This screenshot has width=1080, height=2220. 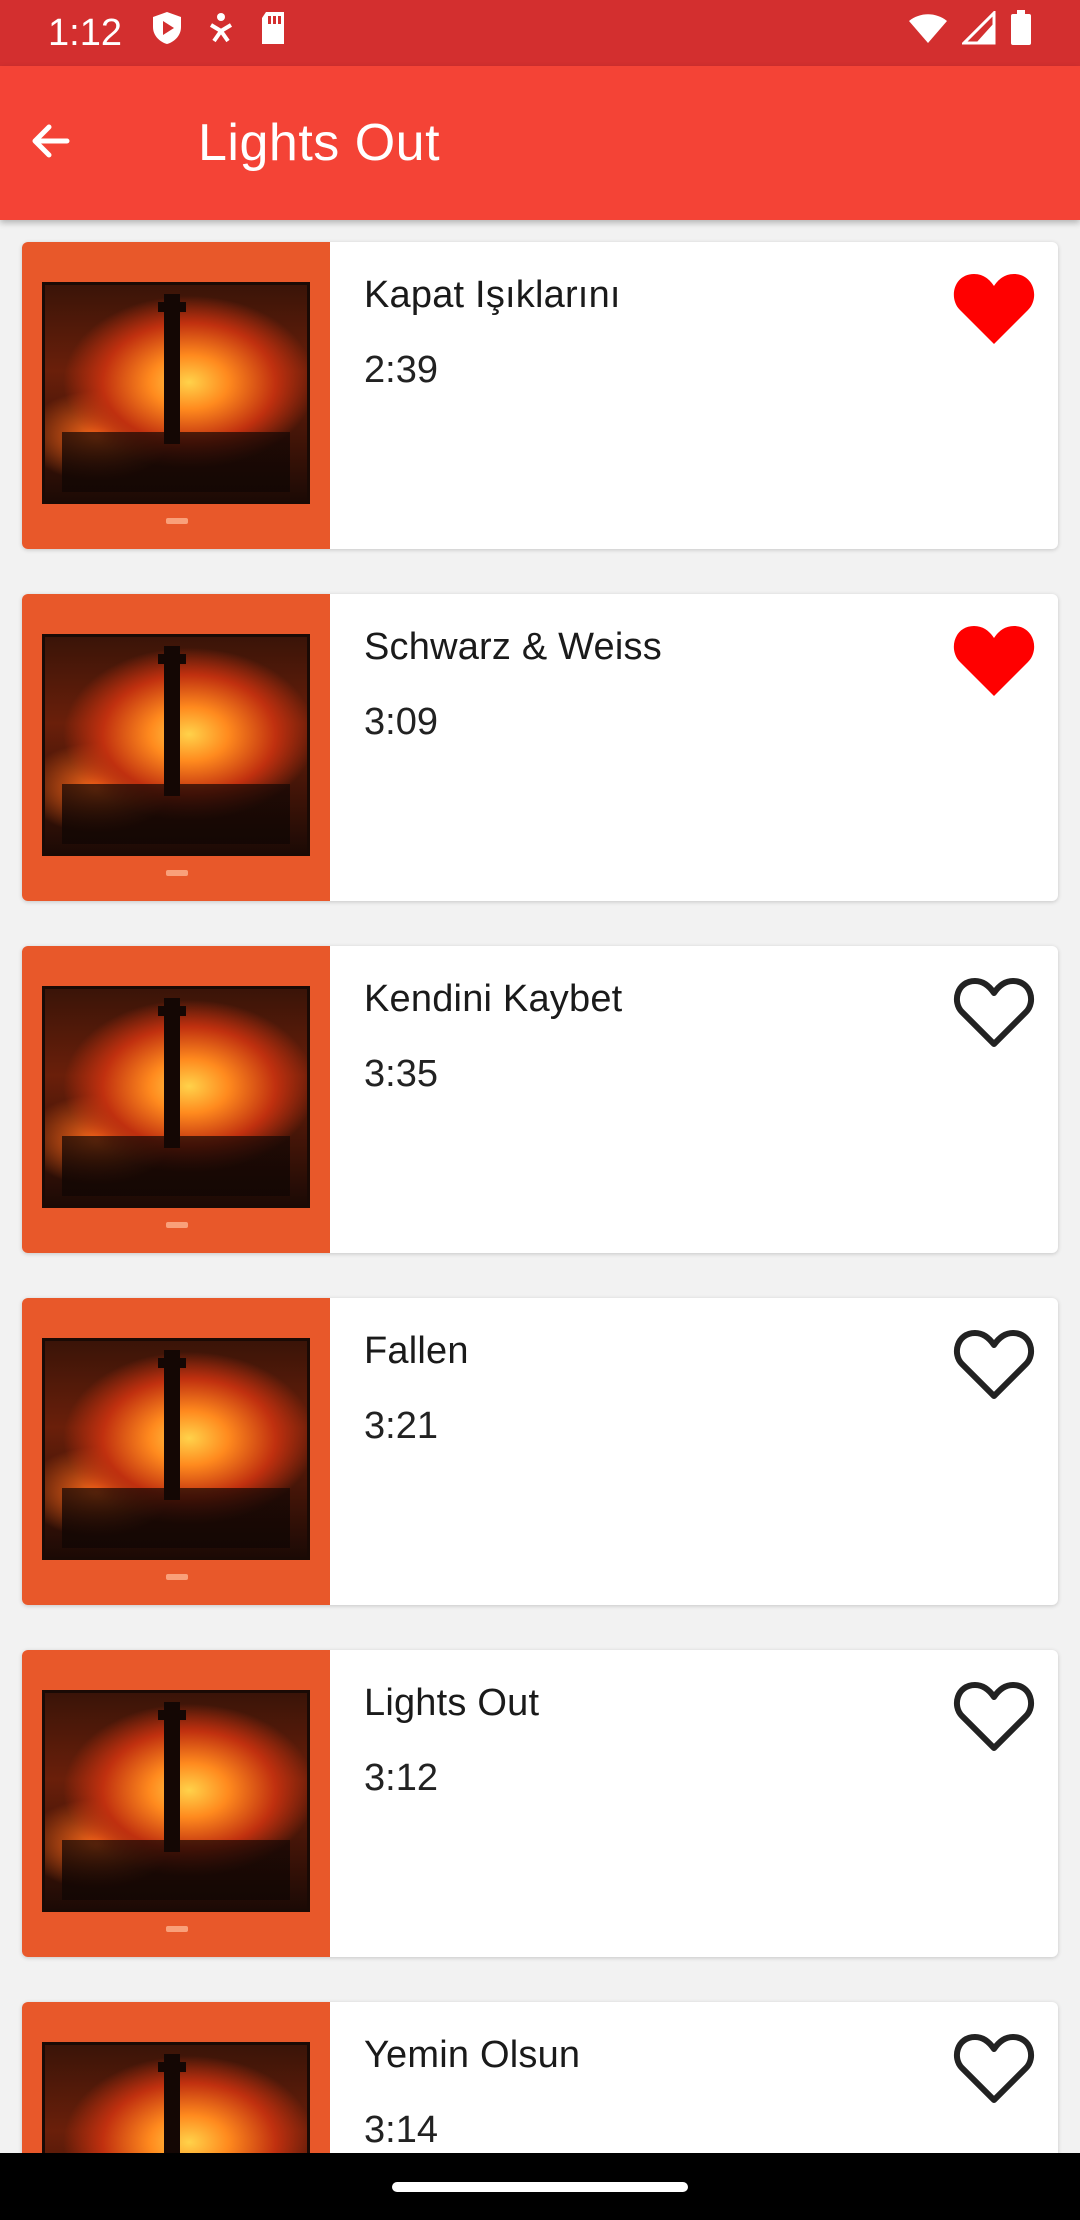 What do you see at coordinates (85, 32) in the screenshot?
I see `status-time: 1:12` at bounding box center [85, 32].